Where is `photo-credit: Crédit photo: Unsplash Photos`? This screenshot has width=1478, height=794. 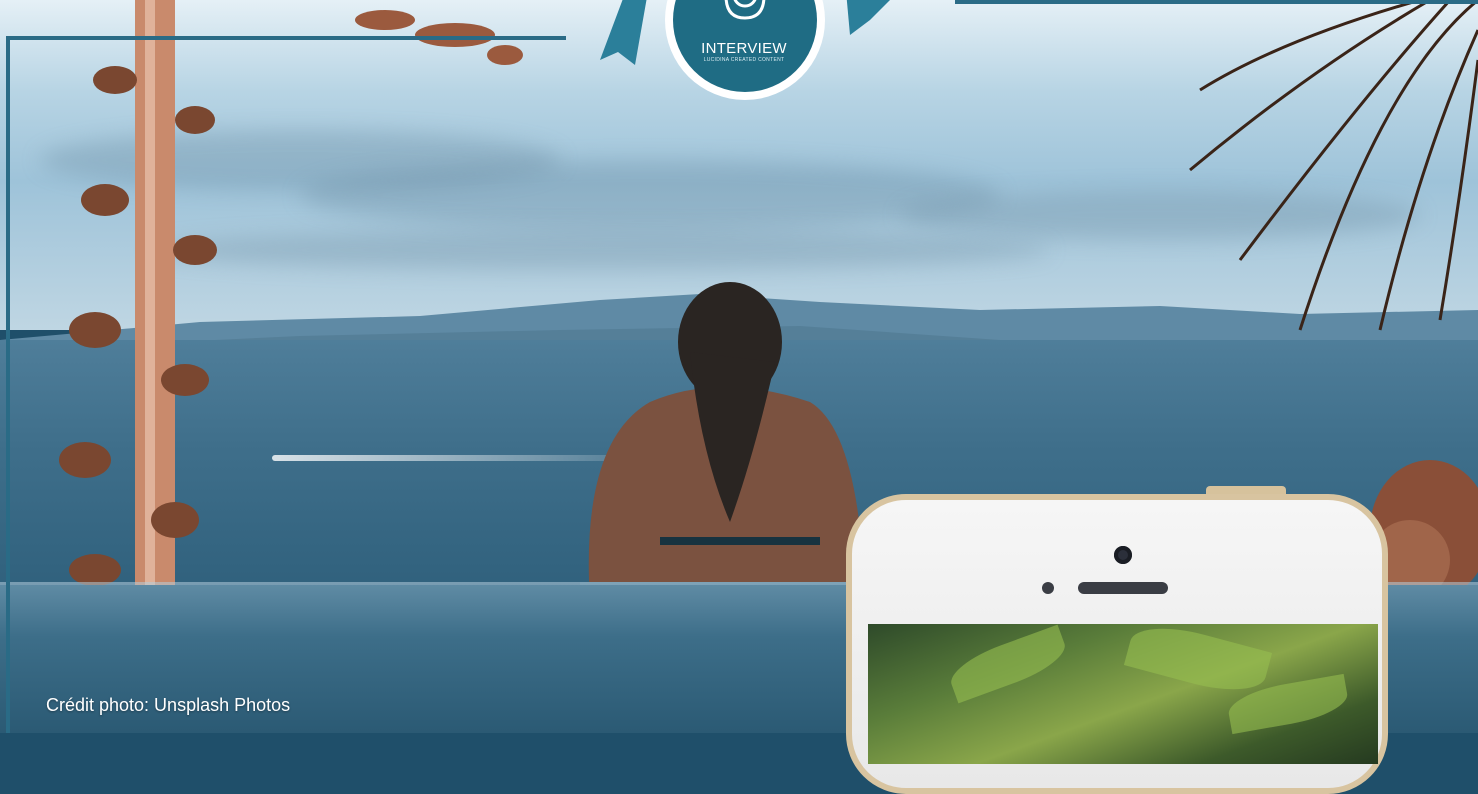
photo-credit: Crédit photo: Unsplash Photos is located at coordinates (168, 705).